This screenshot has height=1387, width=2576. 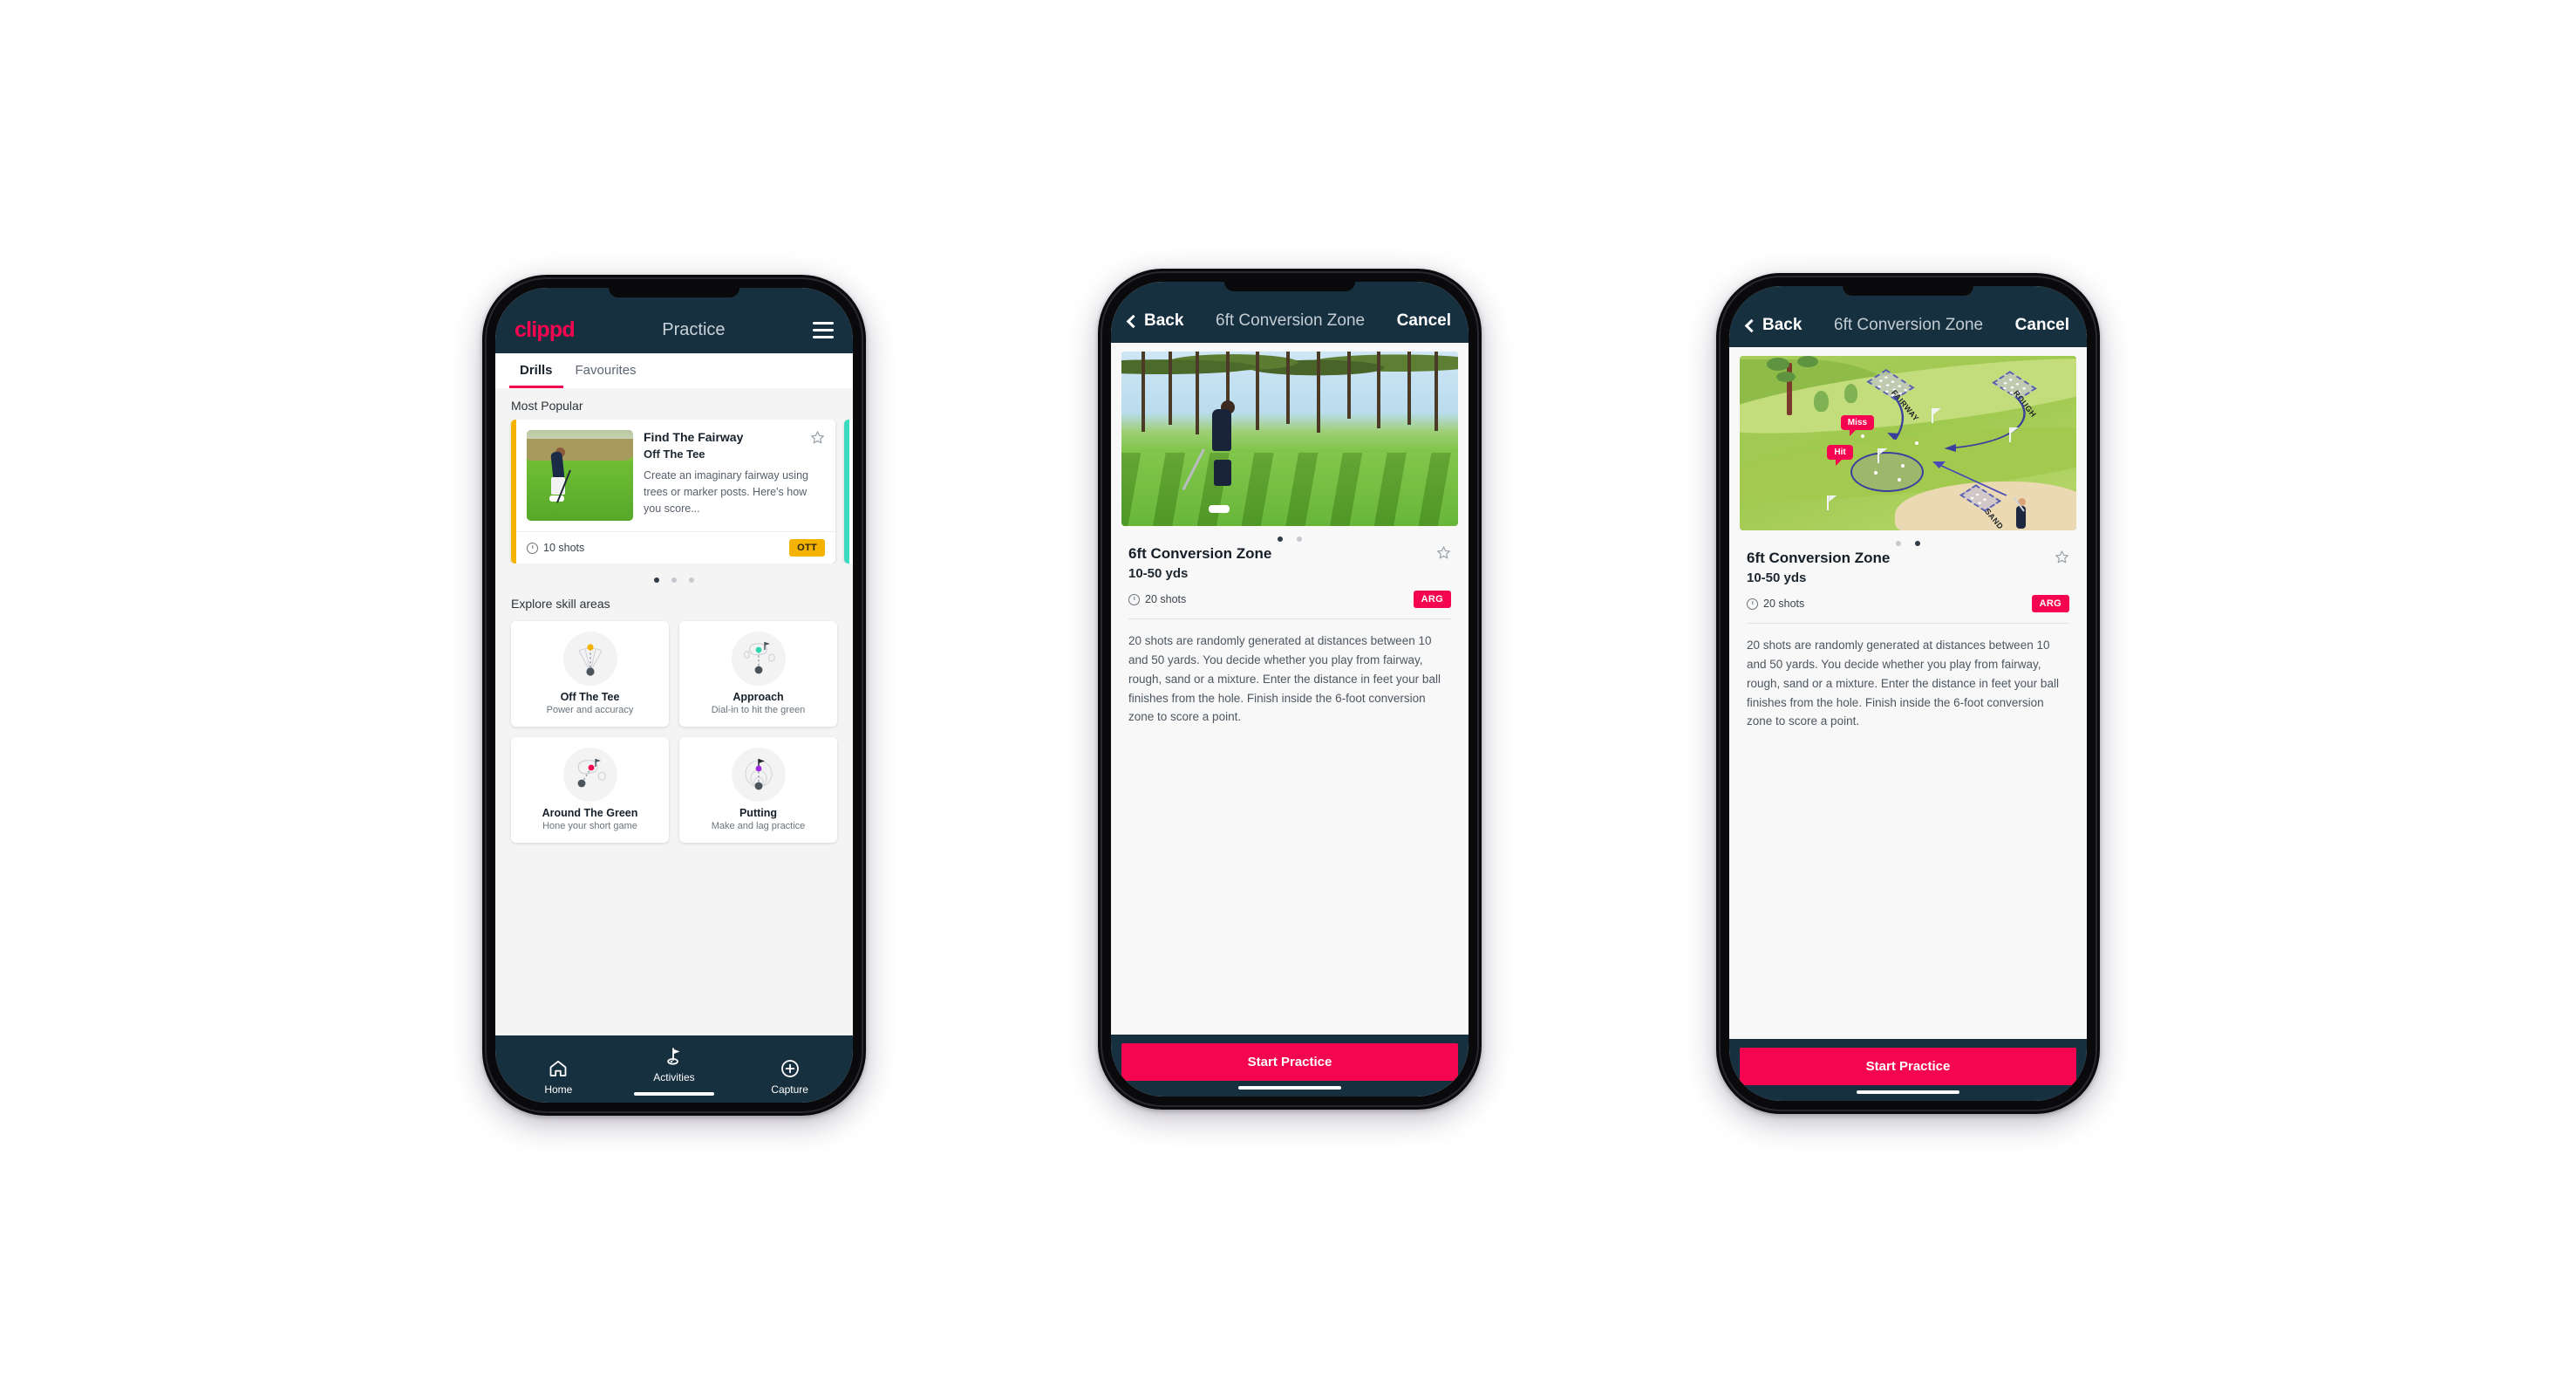 What do you see at coordinates (1858, 426) in the screenshot?
I see `miss-label: Miss` at bounding box center [1858, 426].